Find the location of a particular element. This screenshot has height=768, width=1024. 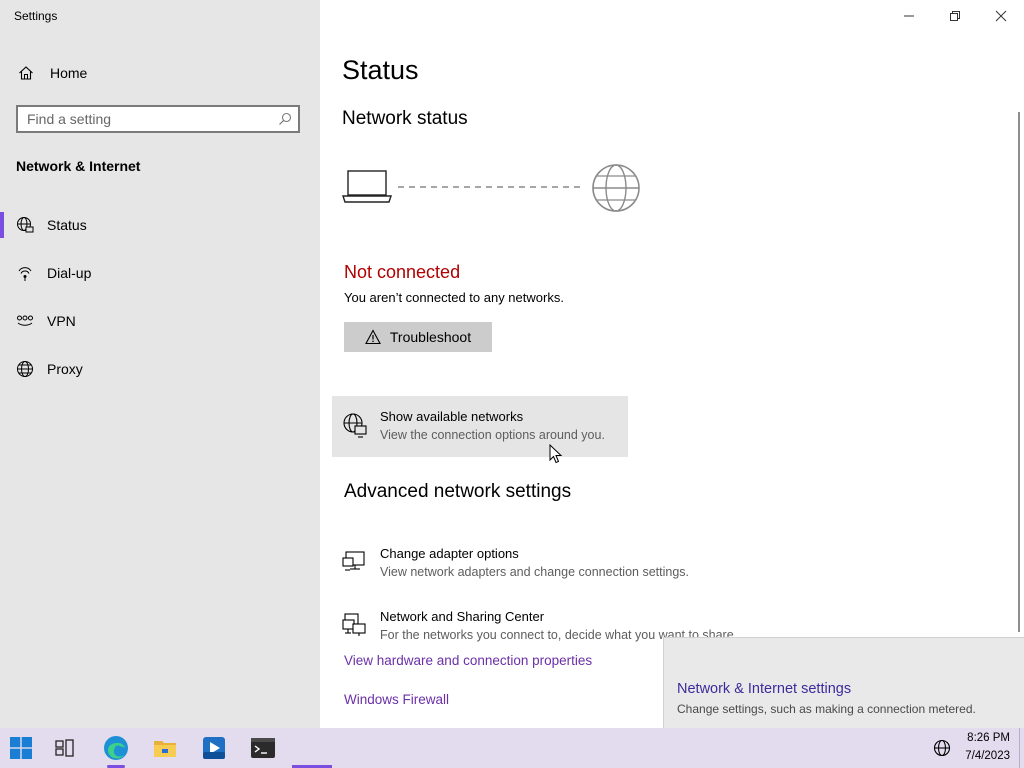

connection-description: You aren’t connected to any networks. is located at coordinates (454, 297).